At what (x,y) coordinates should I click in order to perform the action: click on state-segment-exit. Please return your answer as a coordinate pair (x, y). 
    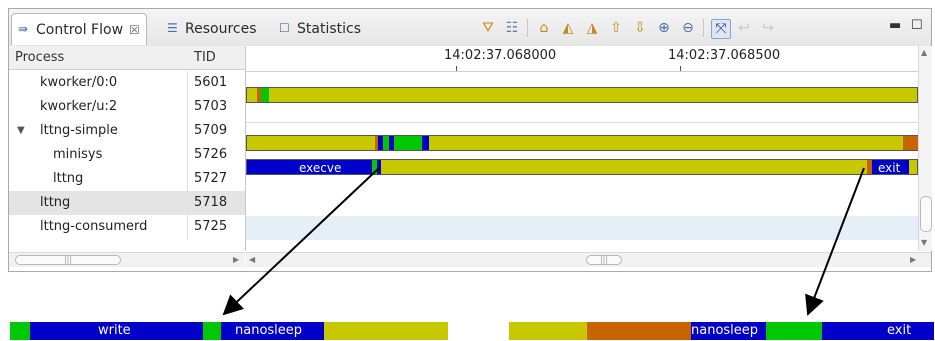
    Looking at the image, I should click on (878, 331).